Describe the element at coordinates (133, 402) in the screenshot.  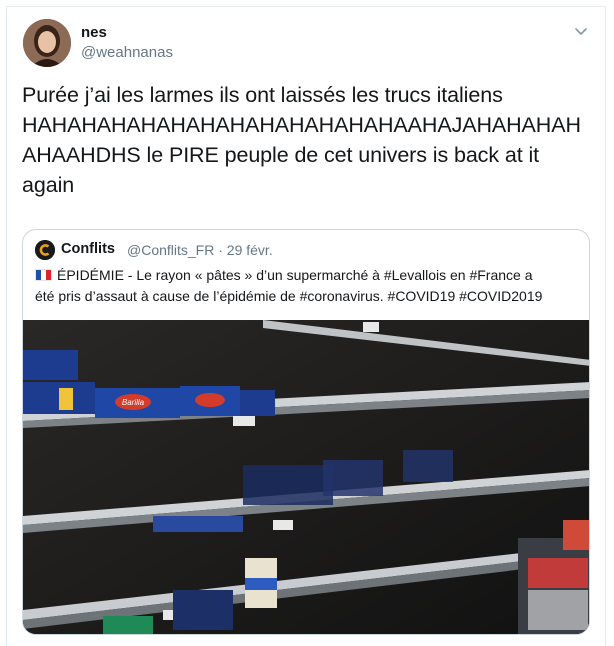
I see `barilla-logo: Barilla` at that location.